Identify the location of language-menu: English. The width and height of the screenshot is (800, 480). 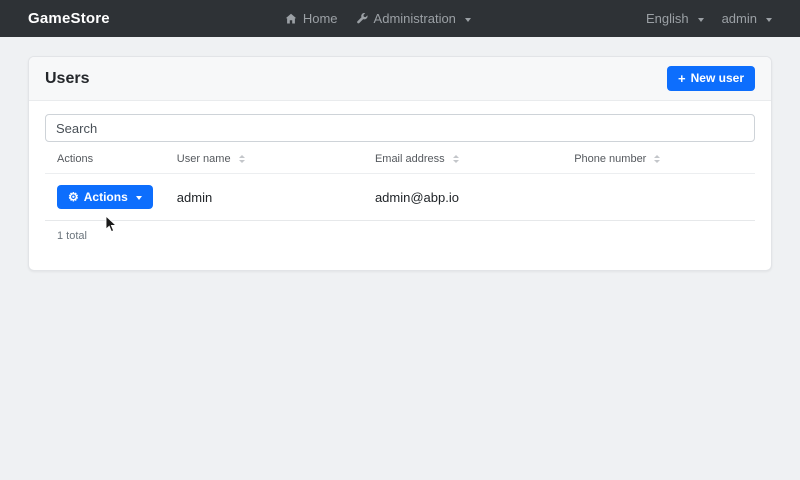
(675, 18).